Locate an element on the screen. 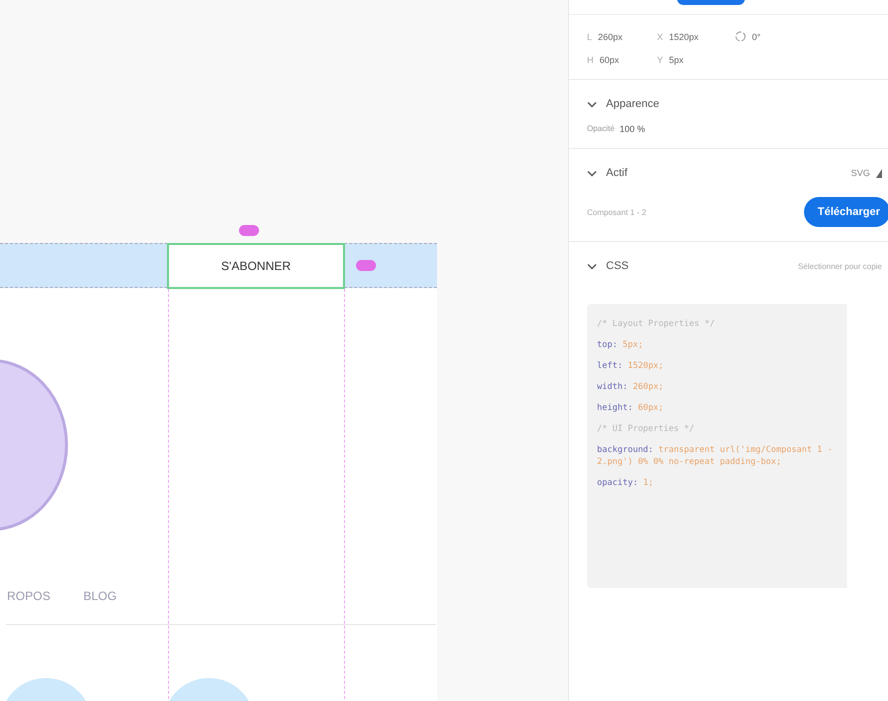 This screenshot has height=701, width=888. section-title: Actif is located at coordinates (617, 173).